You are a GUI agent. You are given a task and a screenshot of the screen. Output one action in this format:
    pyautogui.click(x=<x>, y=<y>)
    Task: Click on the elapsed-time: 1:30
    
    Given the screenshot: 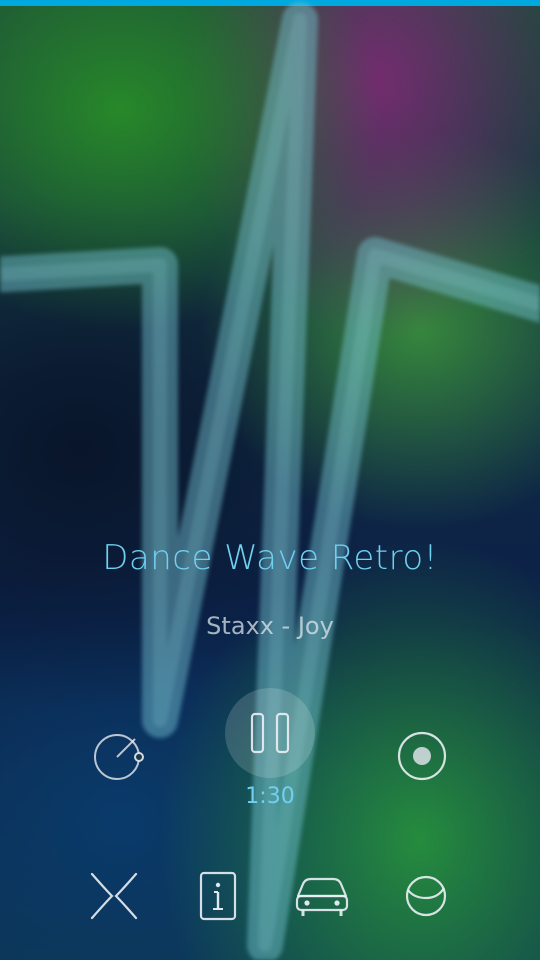 What is the action you would take?
    pyautogui.click(x=270, y=796)
    